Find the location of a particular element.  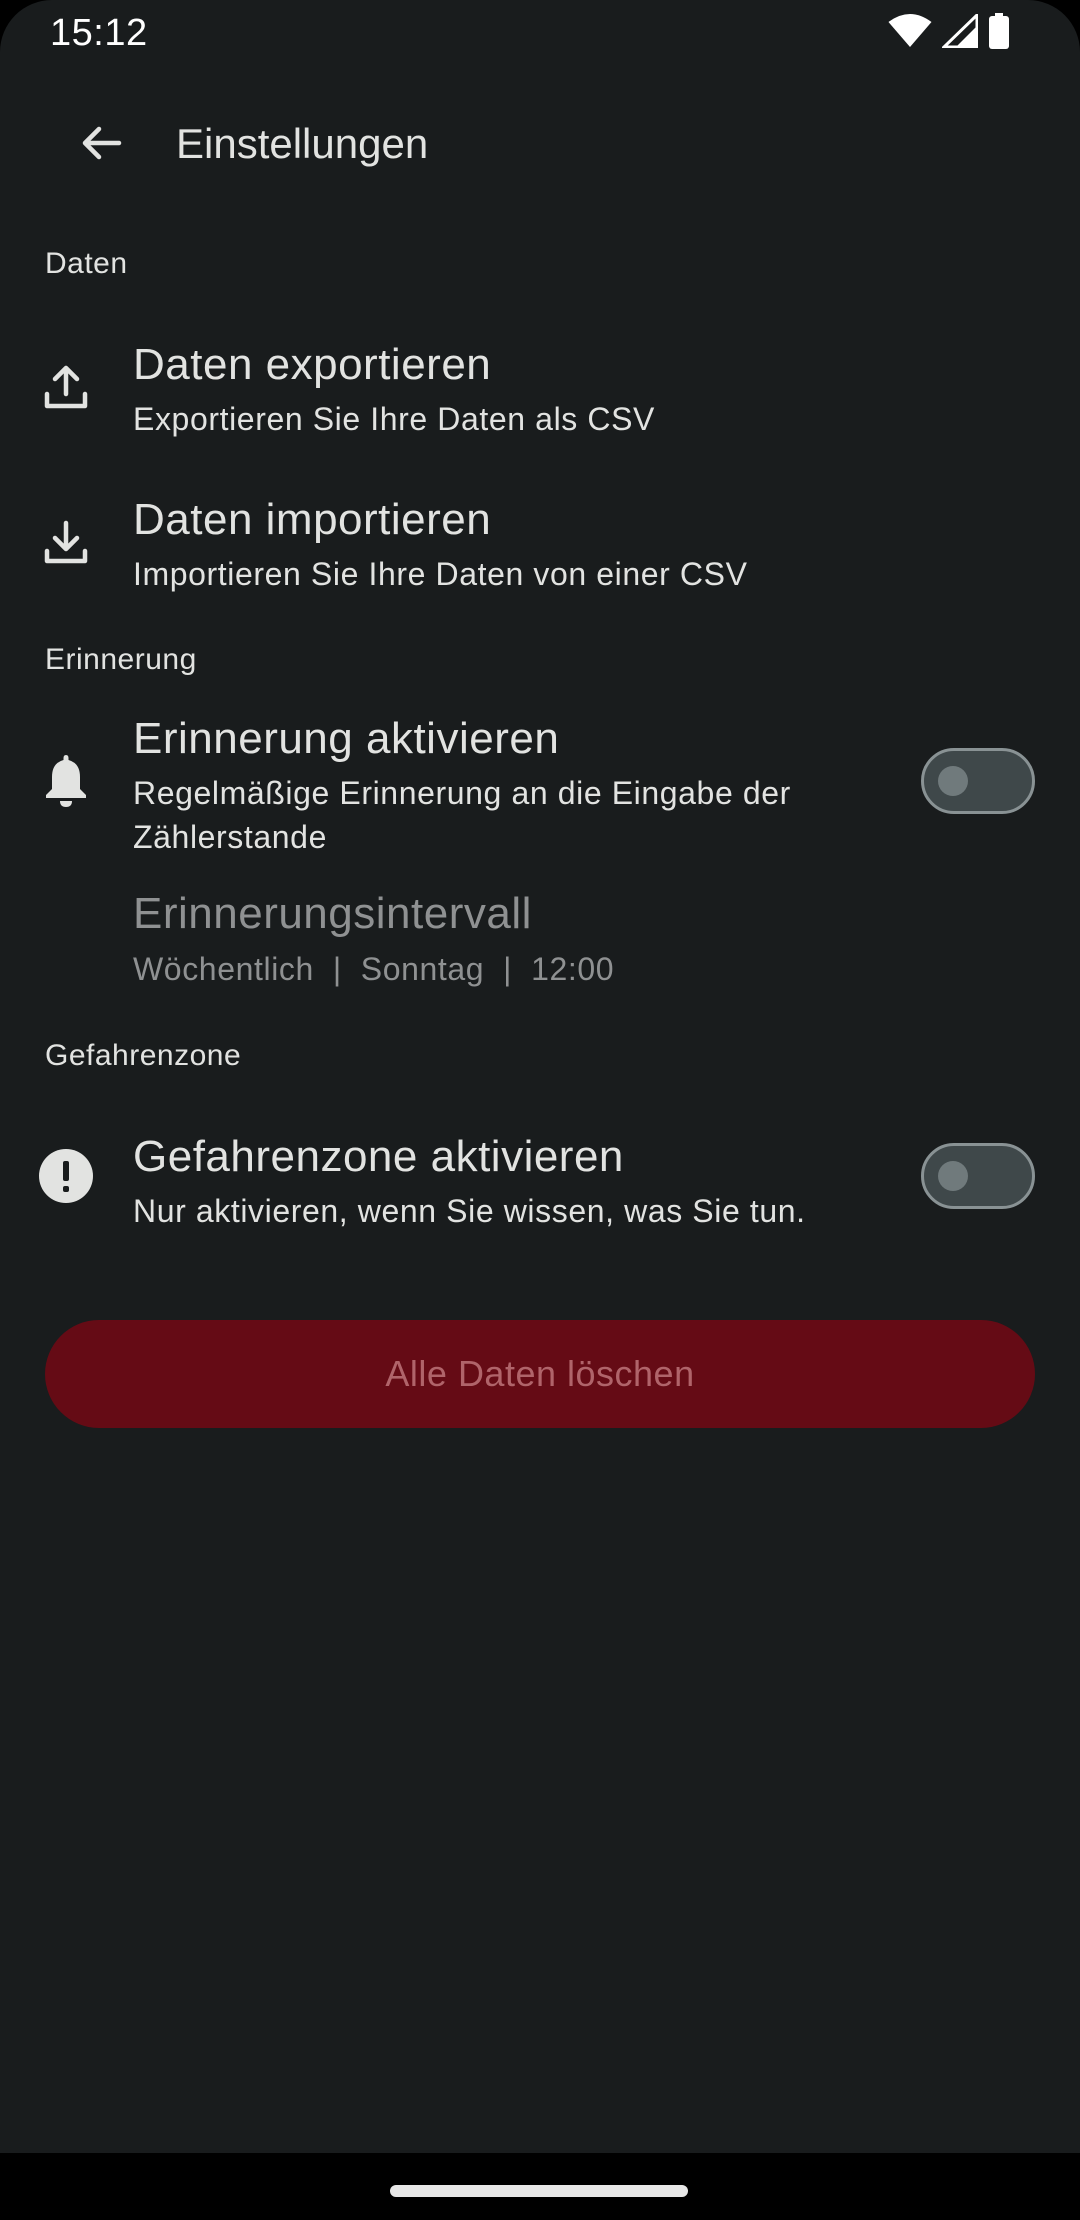

delete-all-data-button: Alle Daten löschen is located at coordinates (540, 1374).